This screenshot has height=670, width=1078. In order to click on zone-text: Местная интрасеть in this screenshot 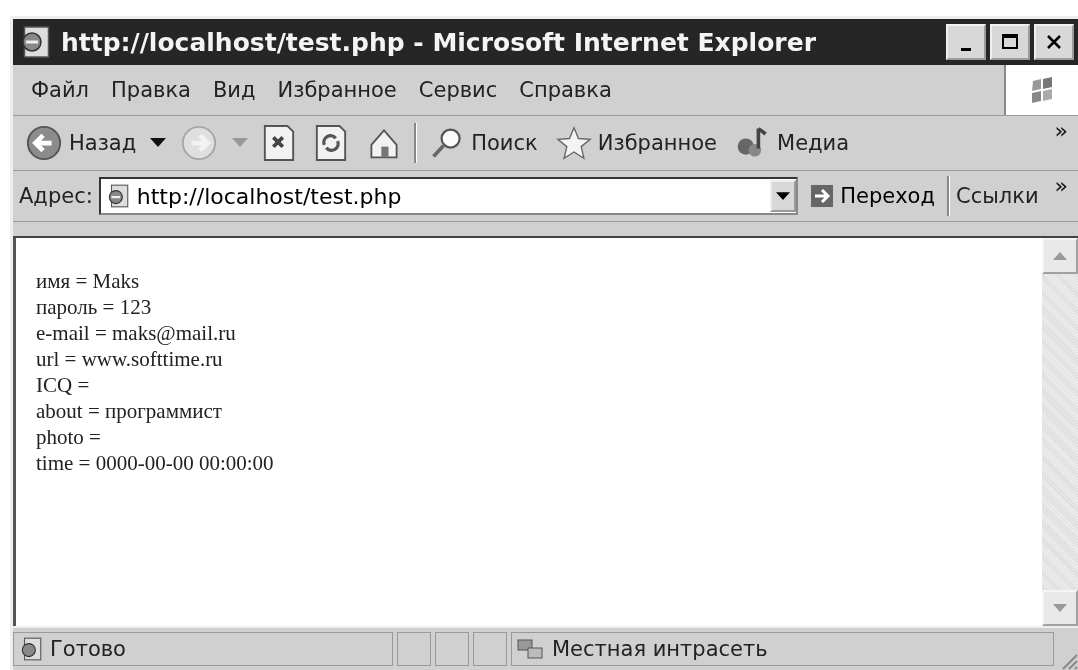, I will do `click(660, 649)`.